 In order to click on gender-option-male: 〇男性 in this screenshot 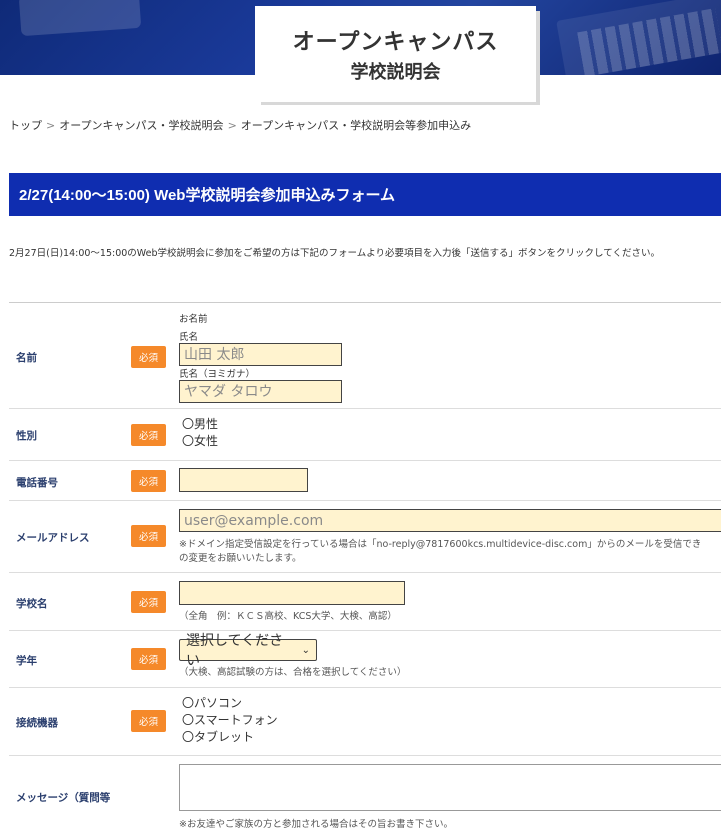, I will do `click(200, 424)`.